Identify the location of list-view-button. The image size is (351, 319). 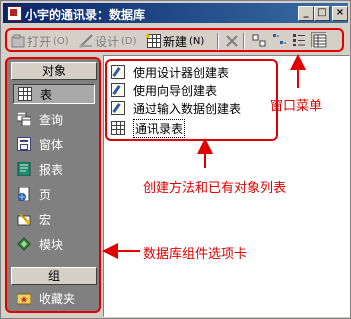
(299, 40).